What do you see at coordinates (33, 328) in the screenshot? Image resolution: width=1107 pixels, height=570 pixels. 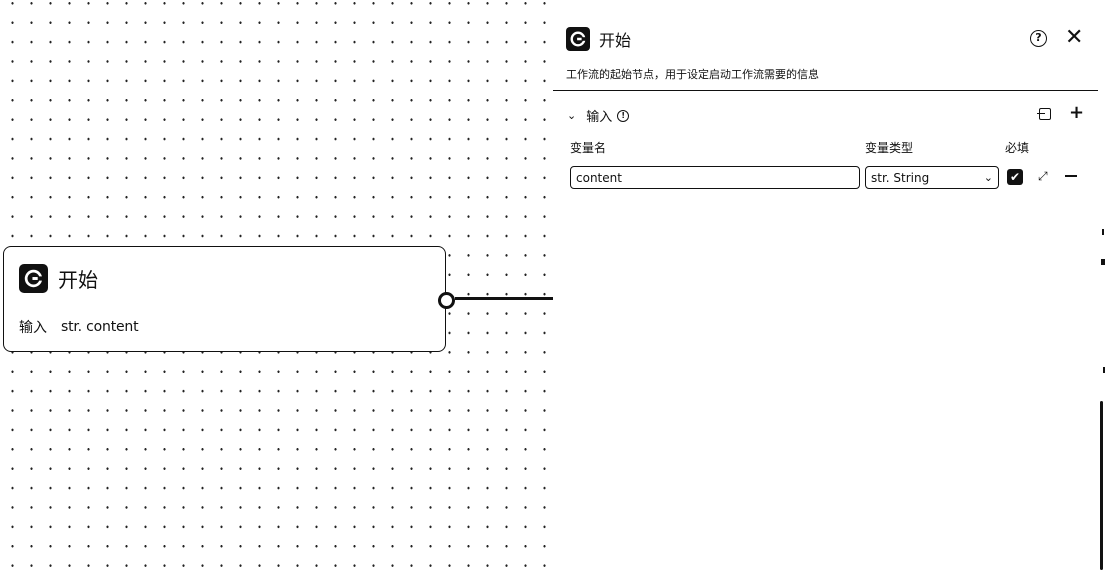 I see `input-label: 输入` at bounding box center [33, 328].